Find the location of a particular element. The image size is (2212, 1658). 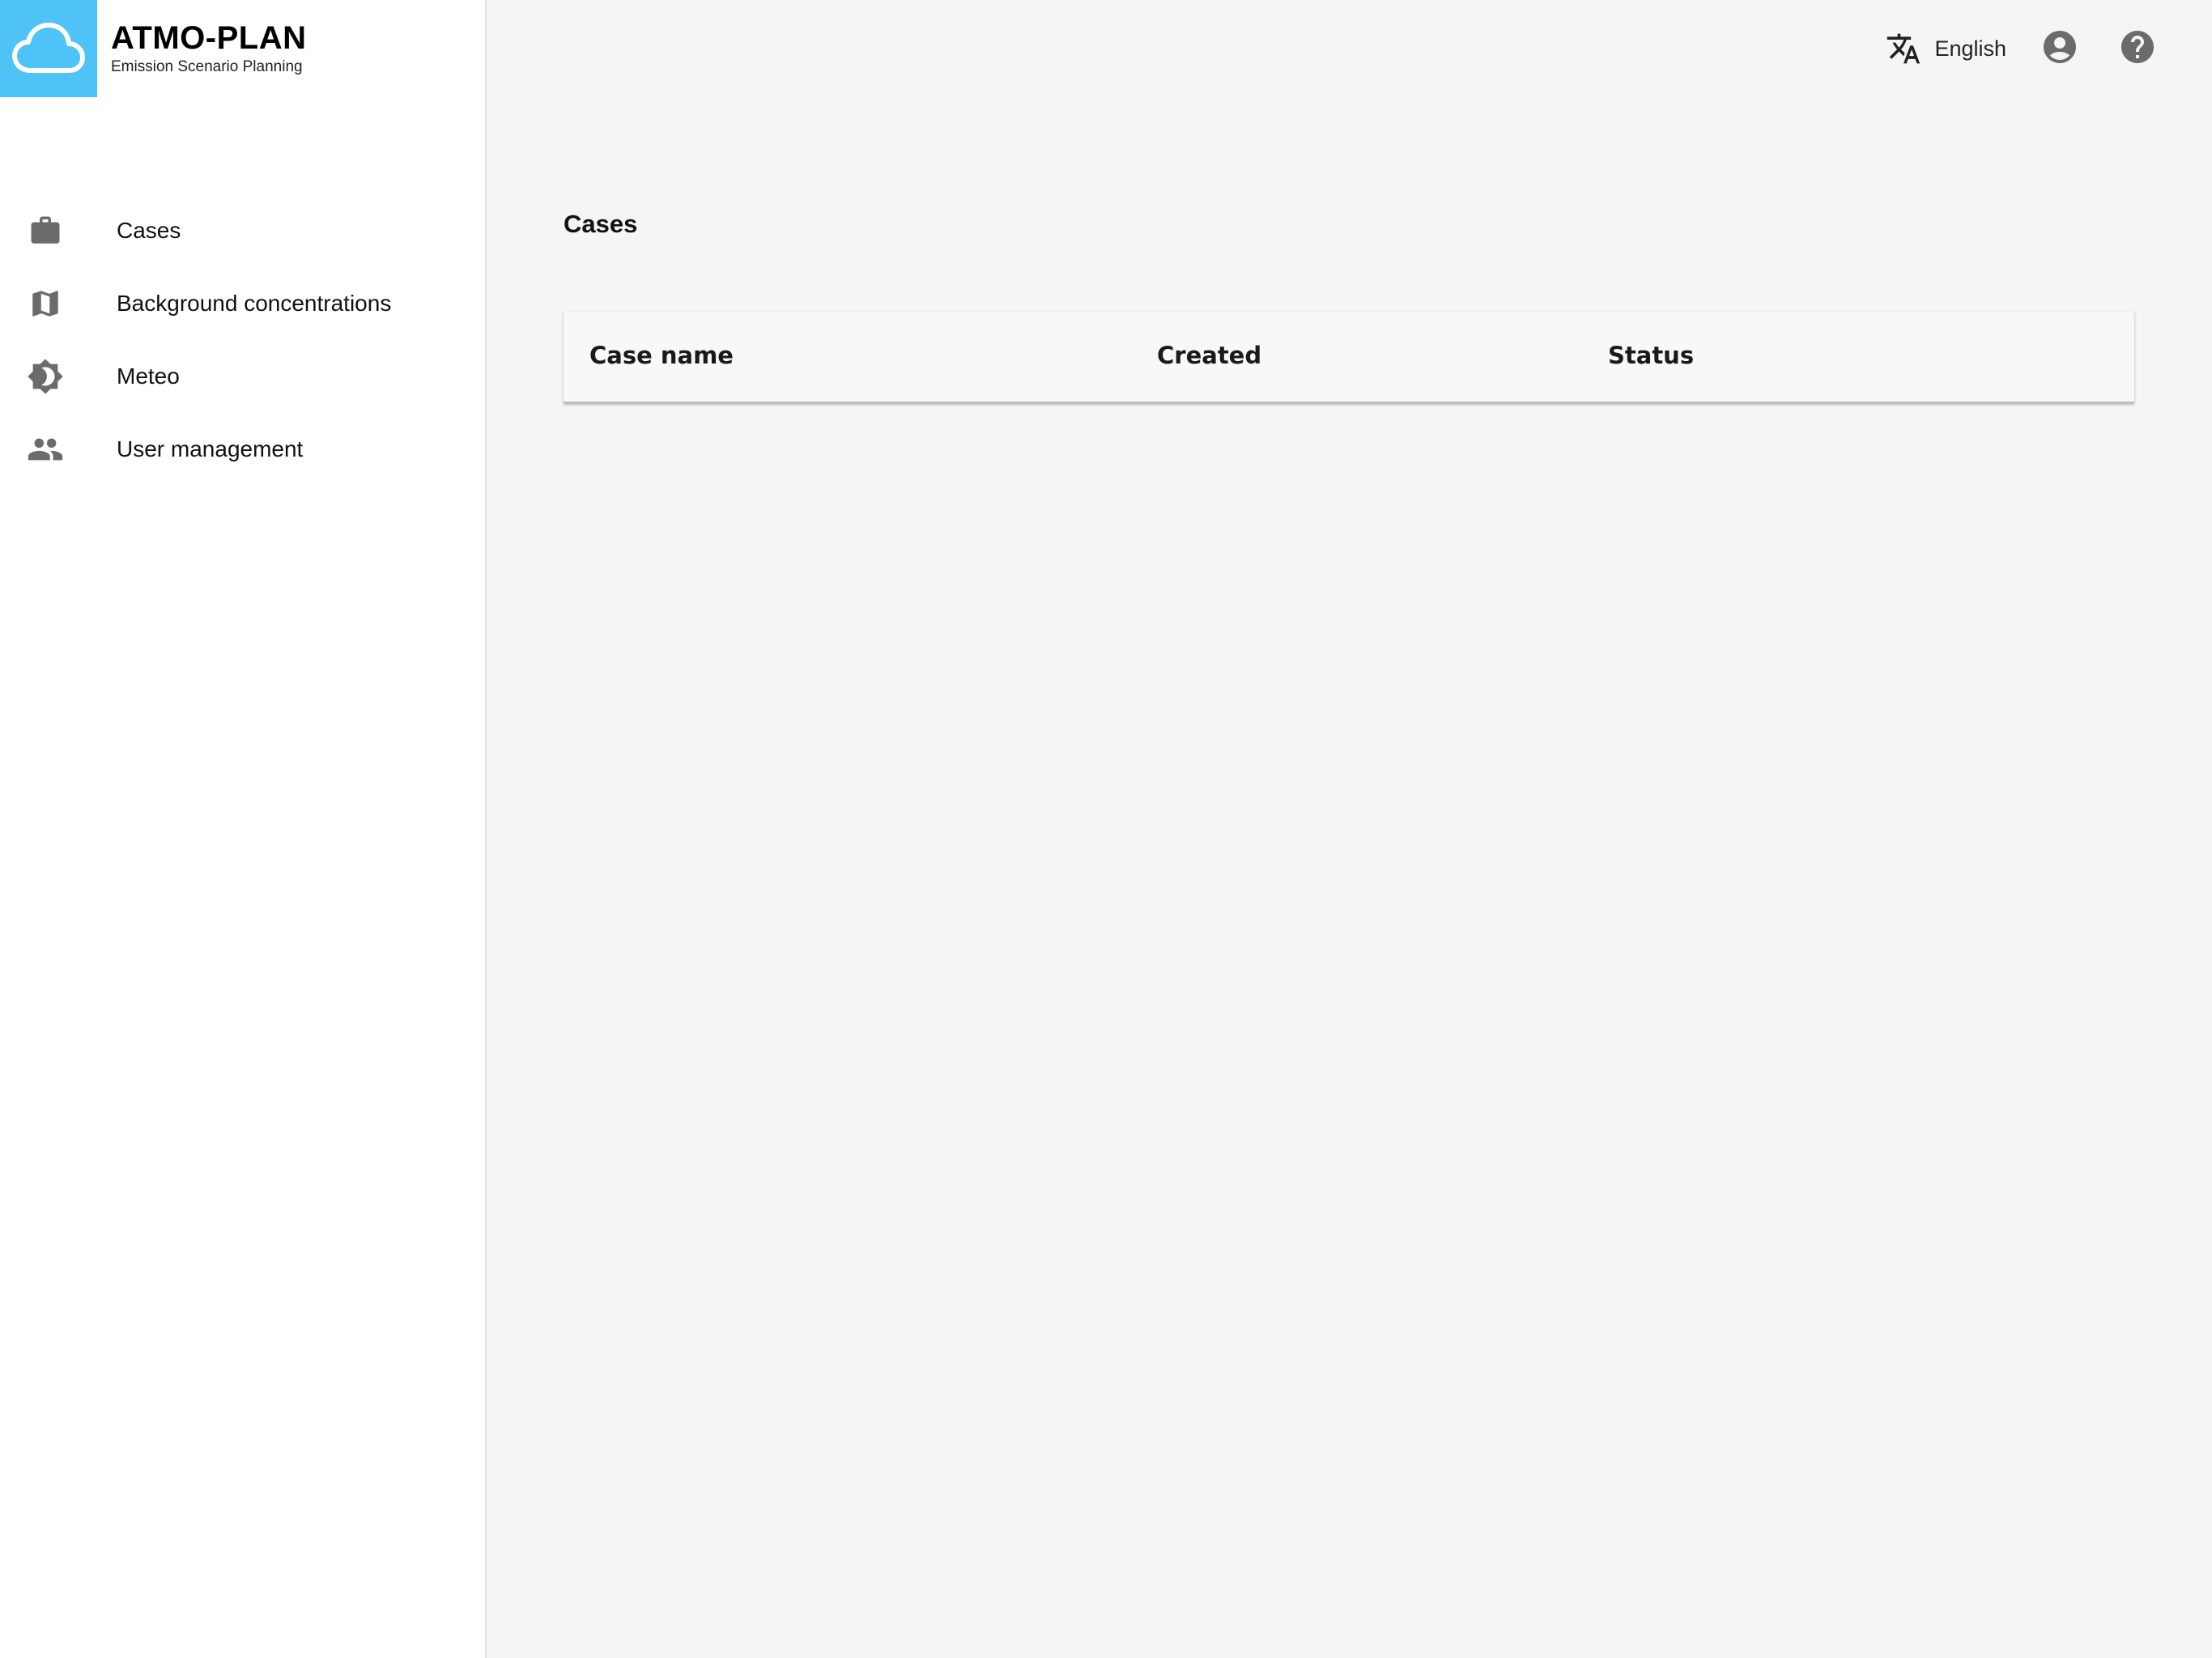

briefcase-icon is located at coordinates (46, 230).